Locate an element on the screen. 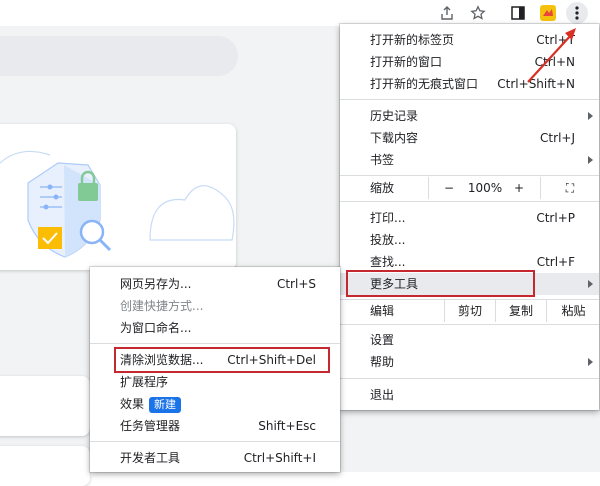 Image resolution: width=600 pixels, height=486 pixels. zoom-label: 缩放 is located at coordinates (382, 188).